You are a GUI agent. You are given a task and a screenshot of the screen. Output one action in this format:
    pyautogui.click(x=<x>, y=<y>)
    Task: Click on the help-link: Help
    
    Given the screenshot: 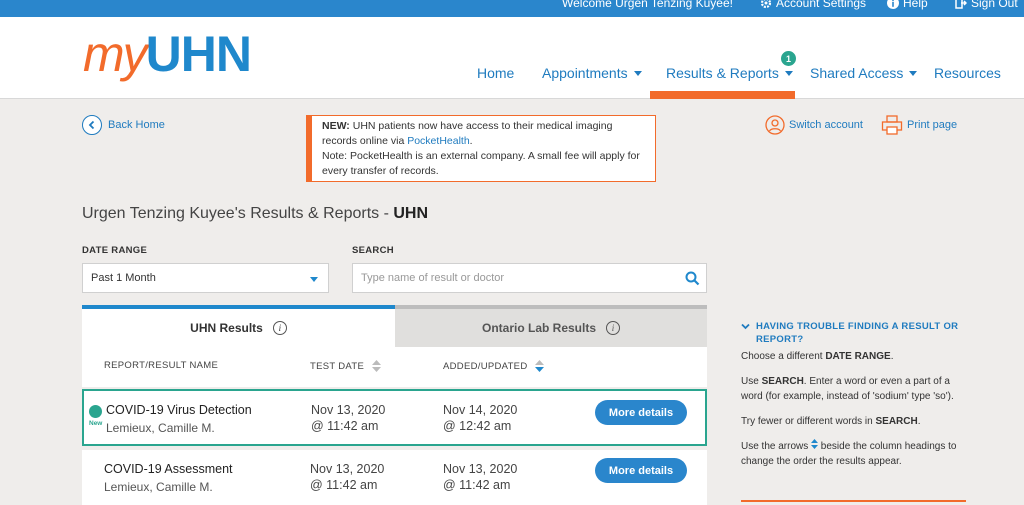 What is the action you would take?
    pyautogui.click(x=907, y=5)
    